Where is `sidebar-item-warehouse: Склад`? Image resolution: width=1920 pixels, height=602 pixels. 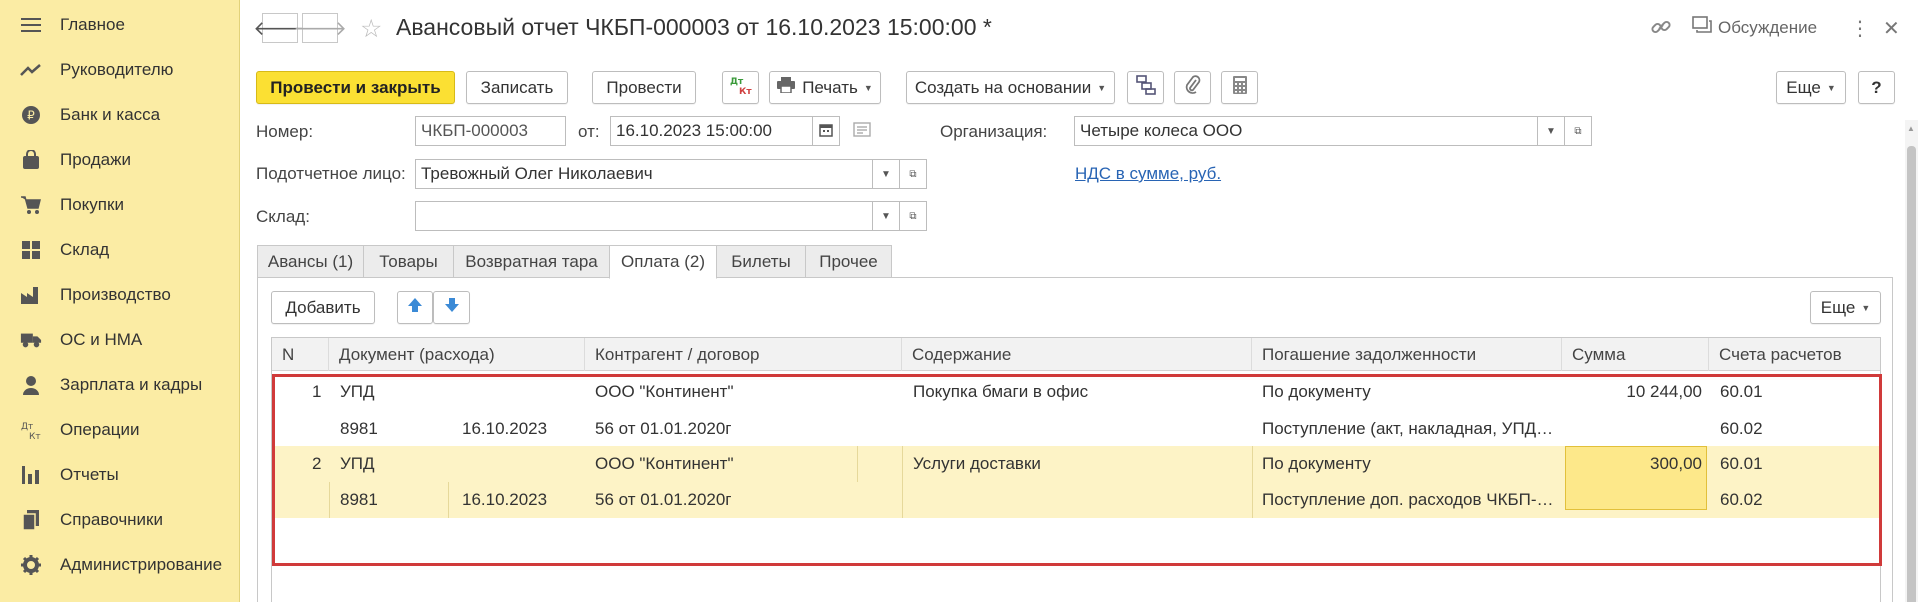 sidebar-item-warehouse: Склад is located at coordinates (120, 250).